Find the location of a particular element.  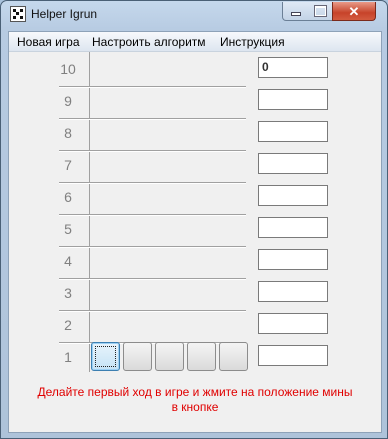

row-number: 10 is located at coordinates (68, 69).